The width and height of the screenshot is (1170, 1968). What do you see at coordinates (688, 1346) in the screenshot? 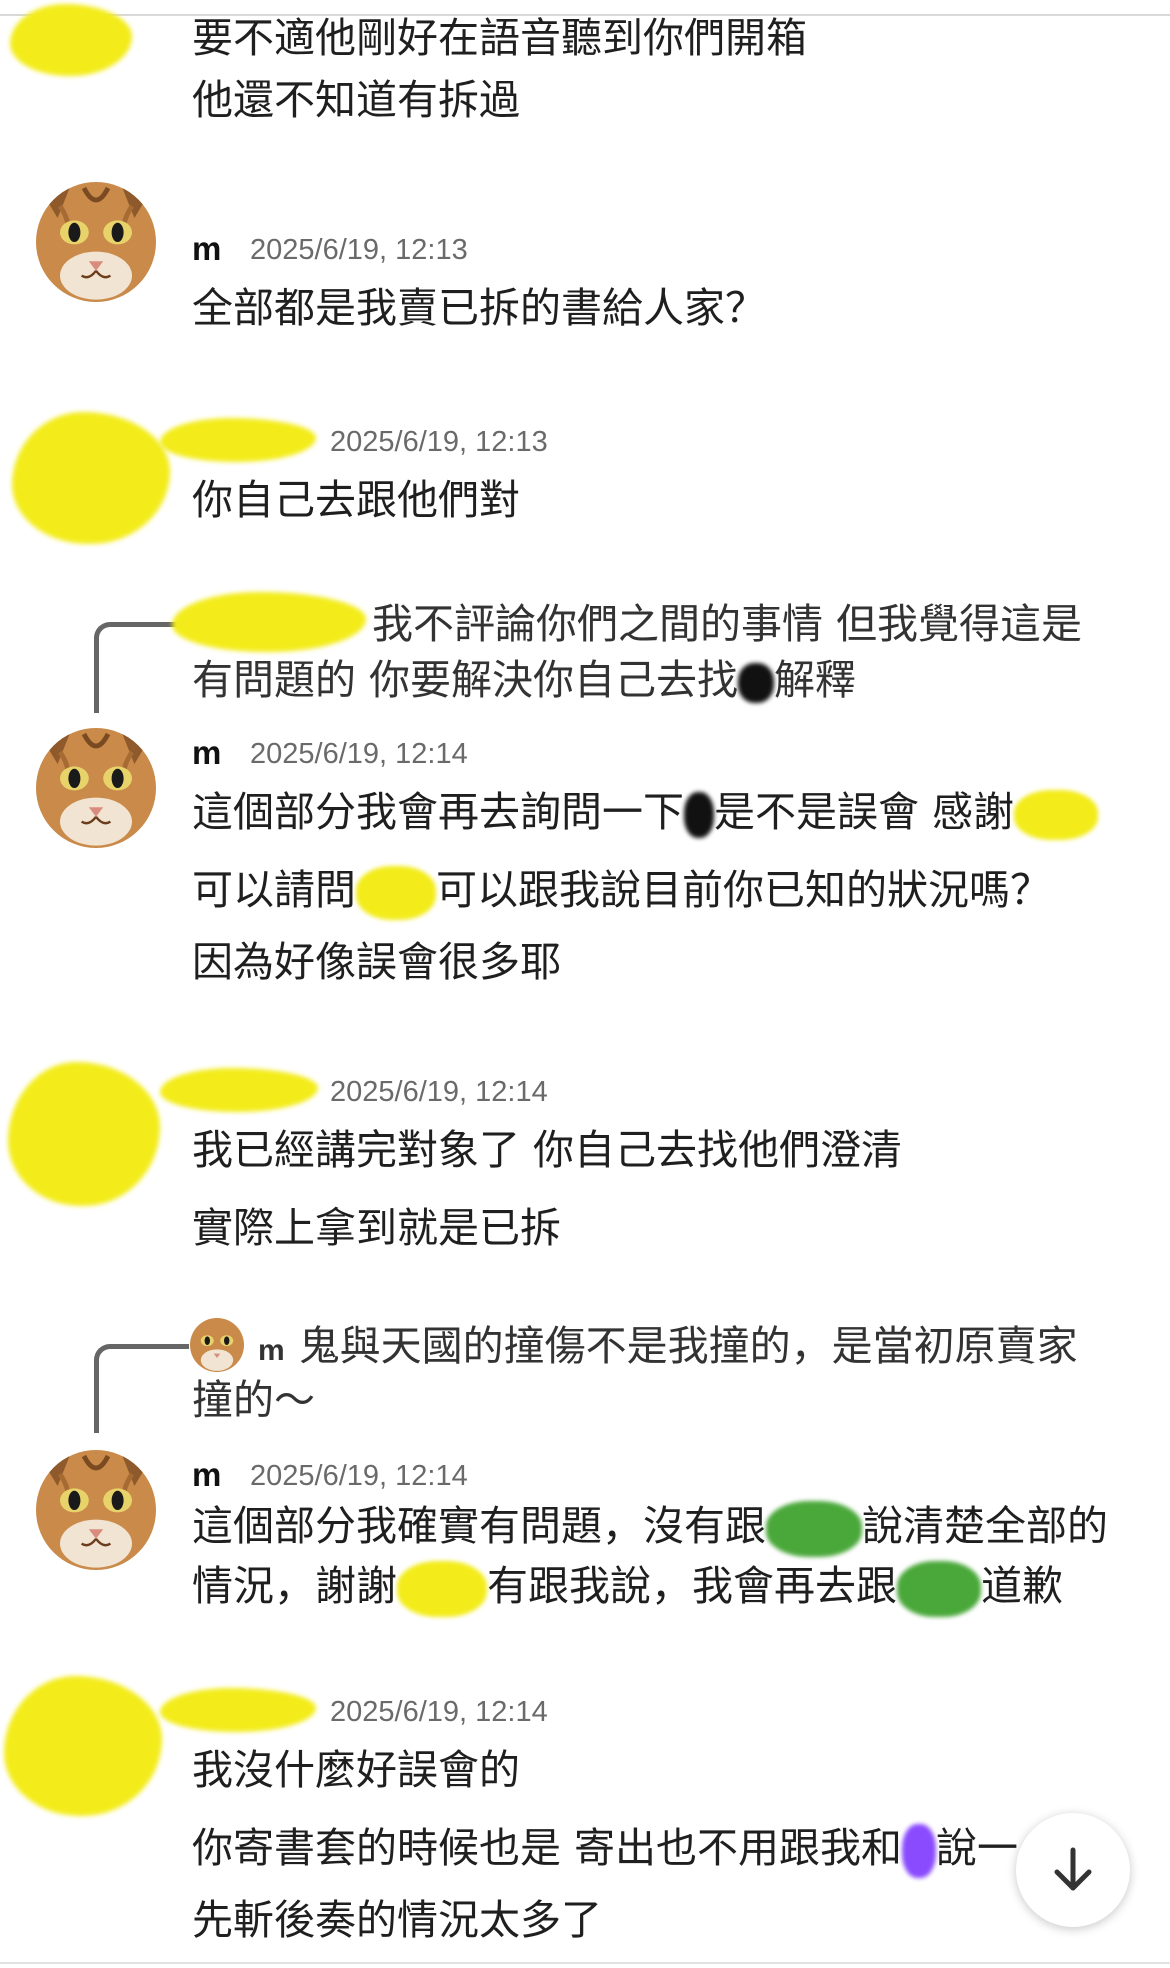
I see `reply-preview-line: 鬼與天國的撞傷不是我撞的，是當初原賣家` at bounding box center [688, 1346].